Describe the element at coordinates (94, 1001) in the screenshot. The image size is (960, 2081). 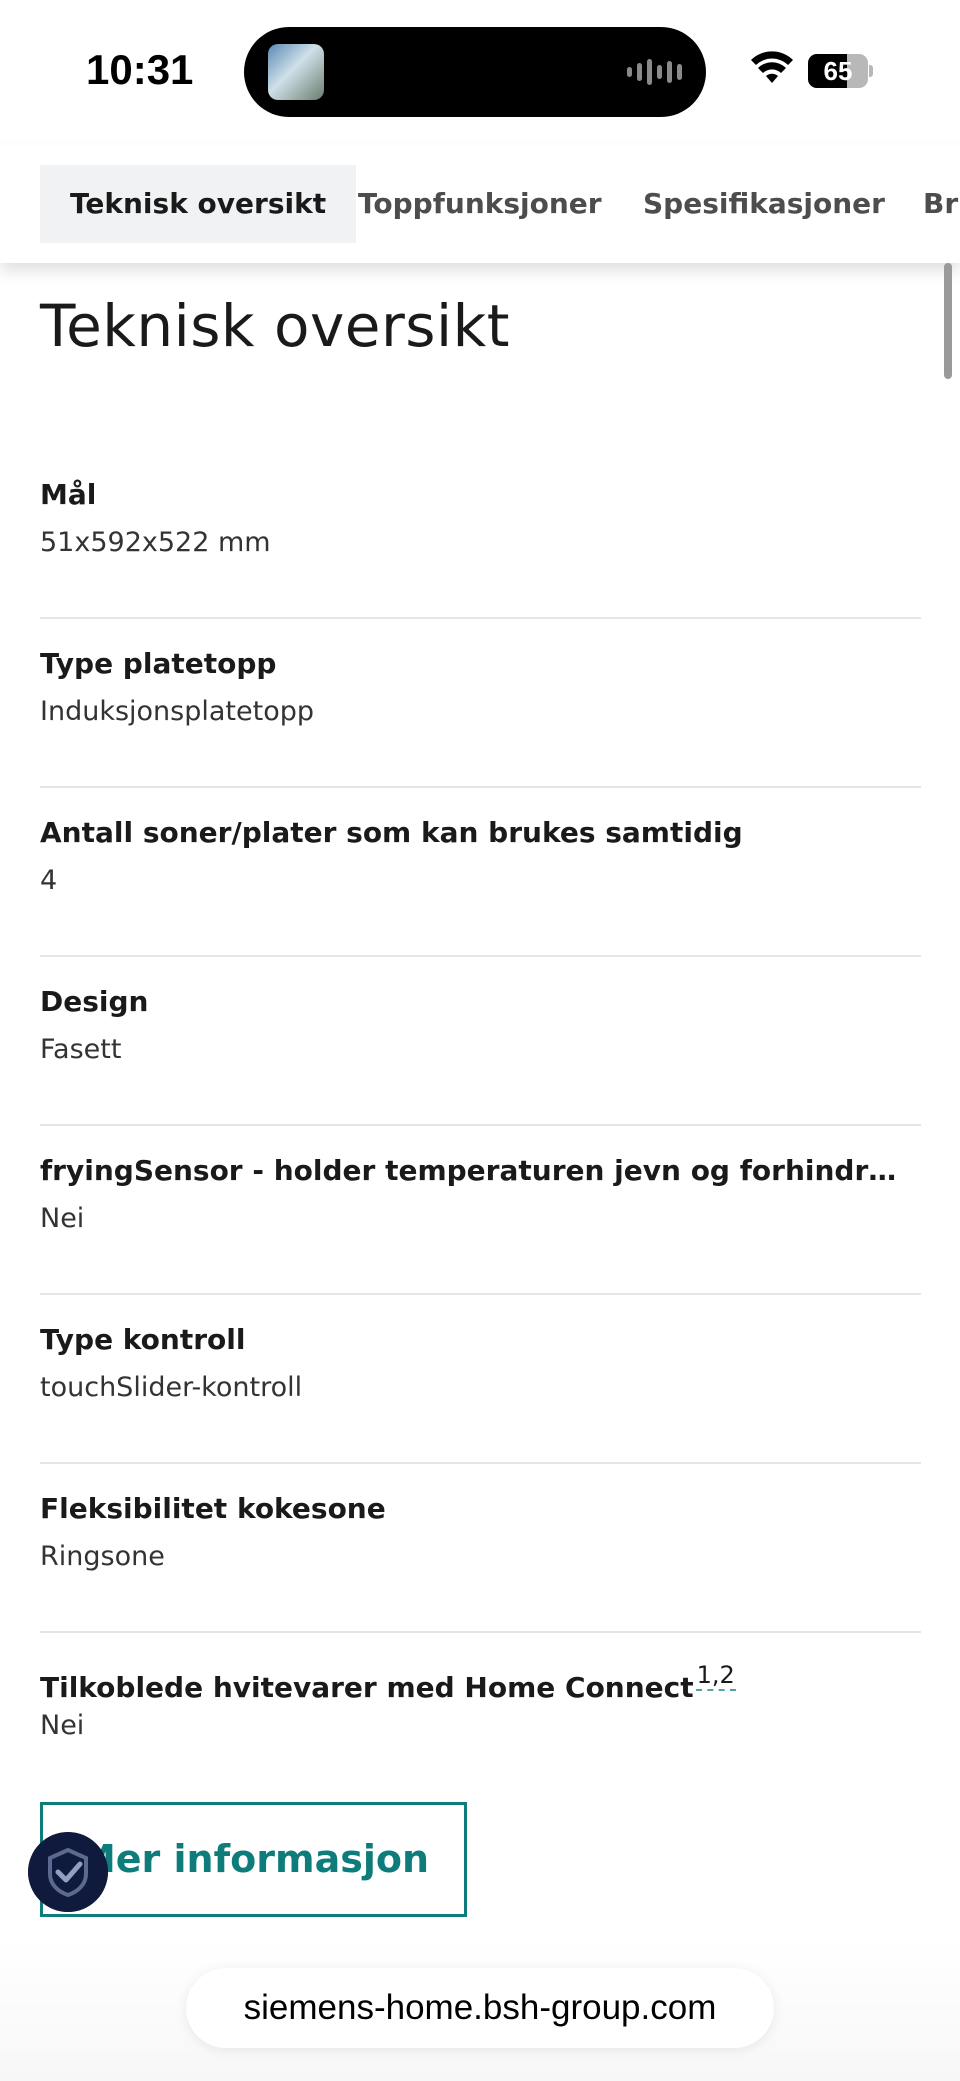
I see `spec-label: Design` at that location.